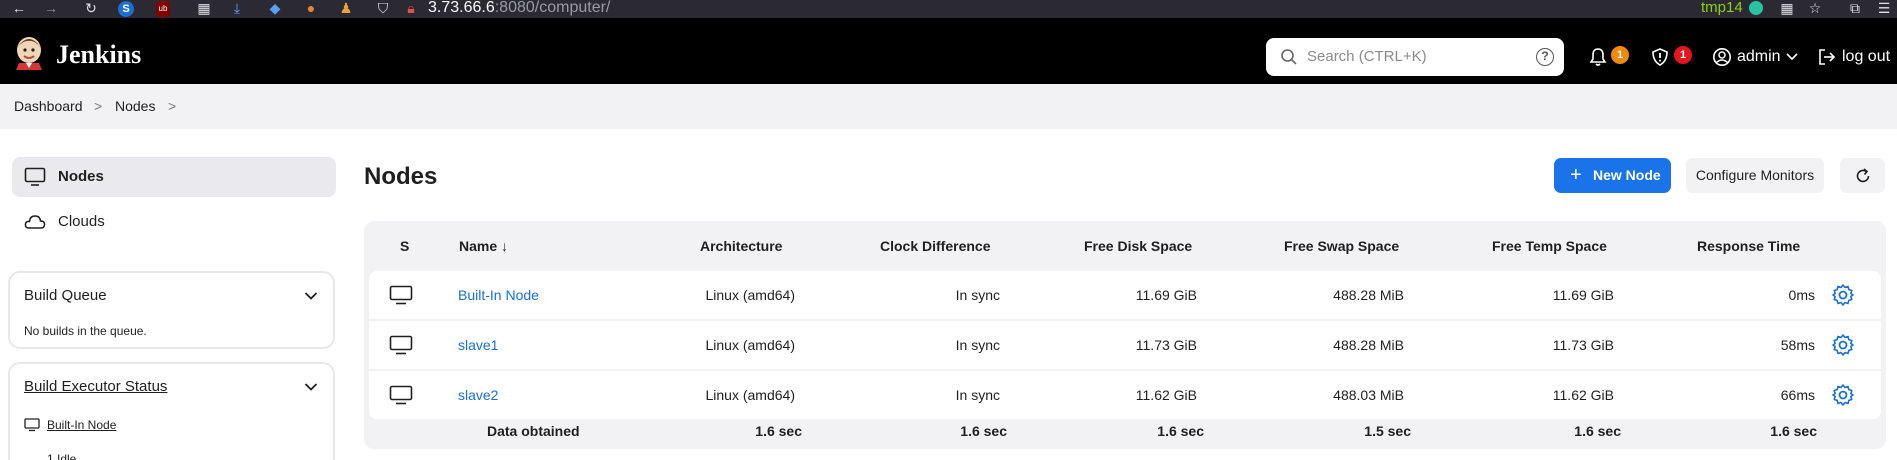 The height and width of the screenshot is (460, 1897). Describe the element at coordinates (1797, 395) in the screenshot. I see `node-response-time: 66ms` at that location.